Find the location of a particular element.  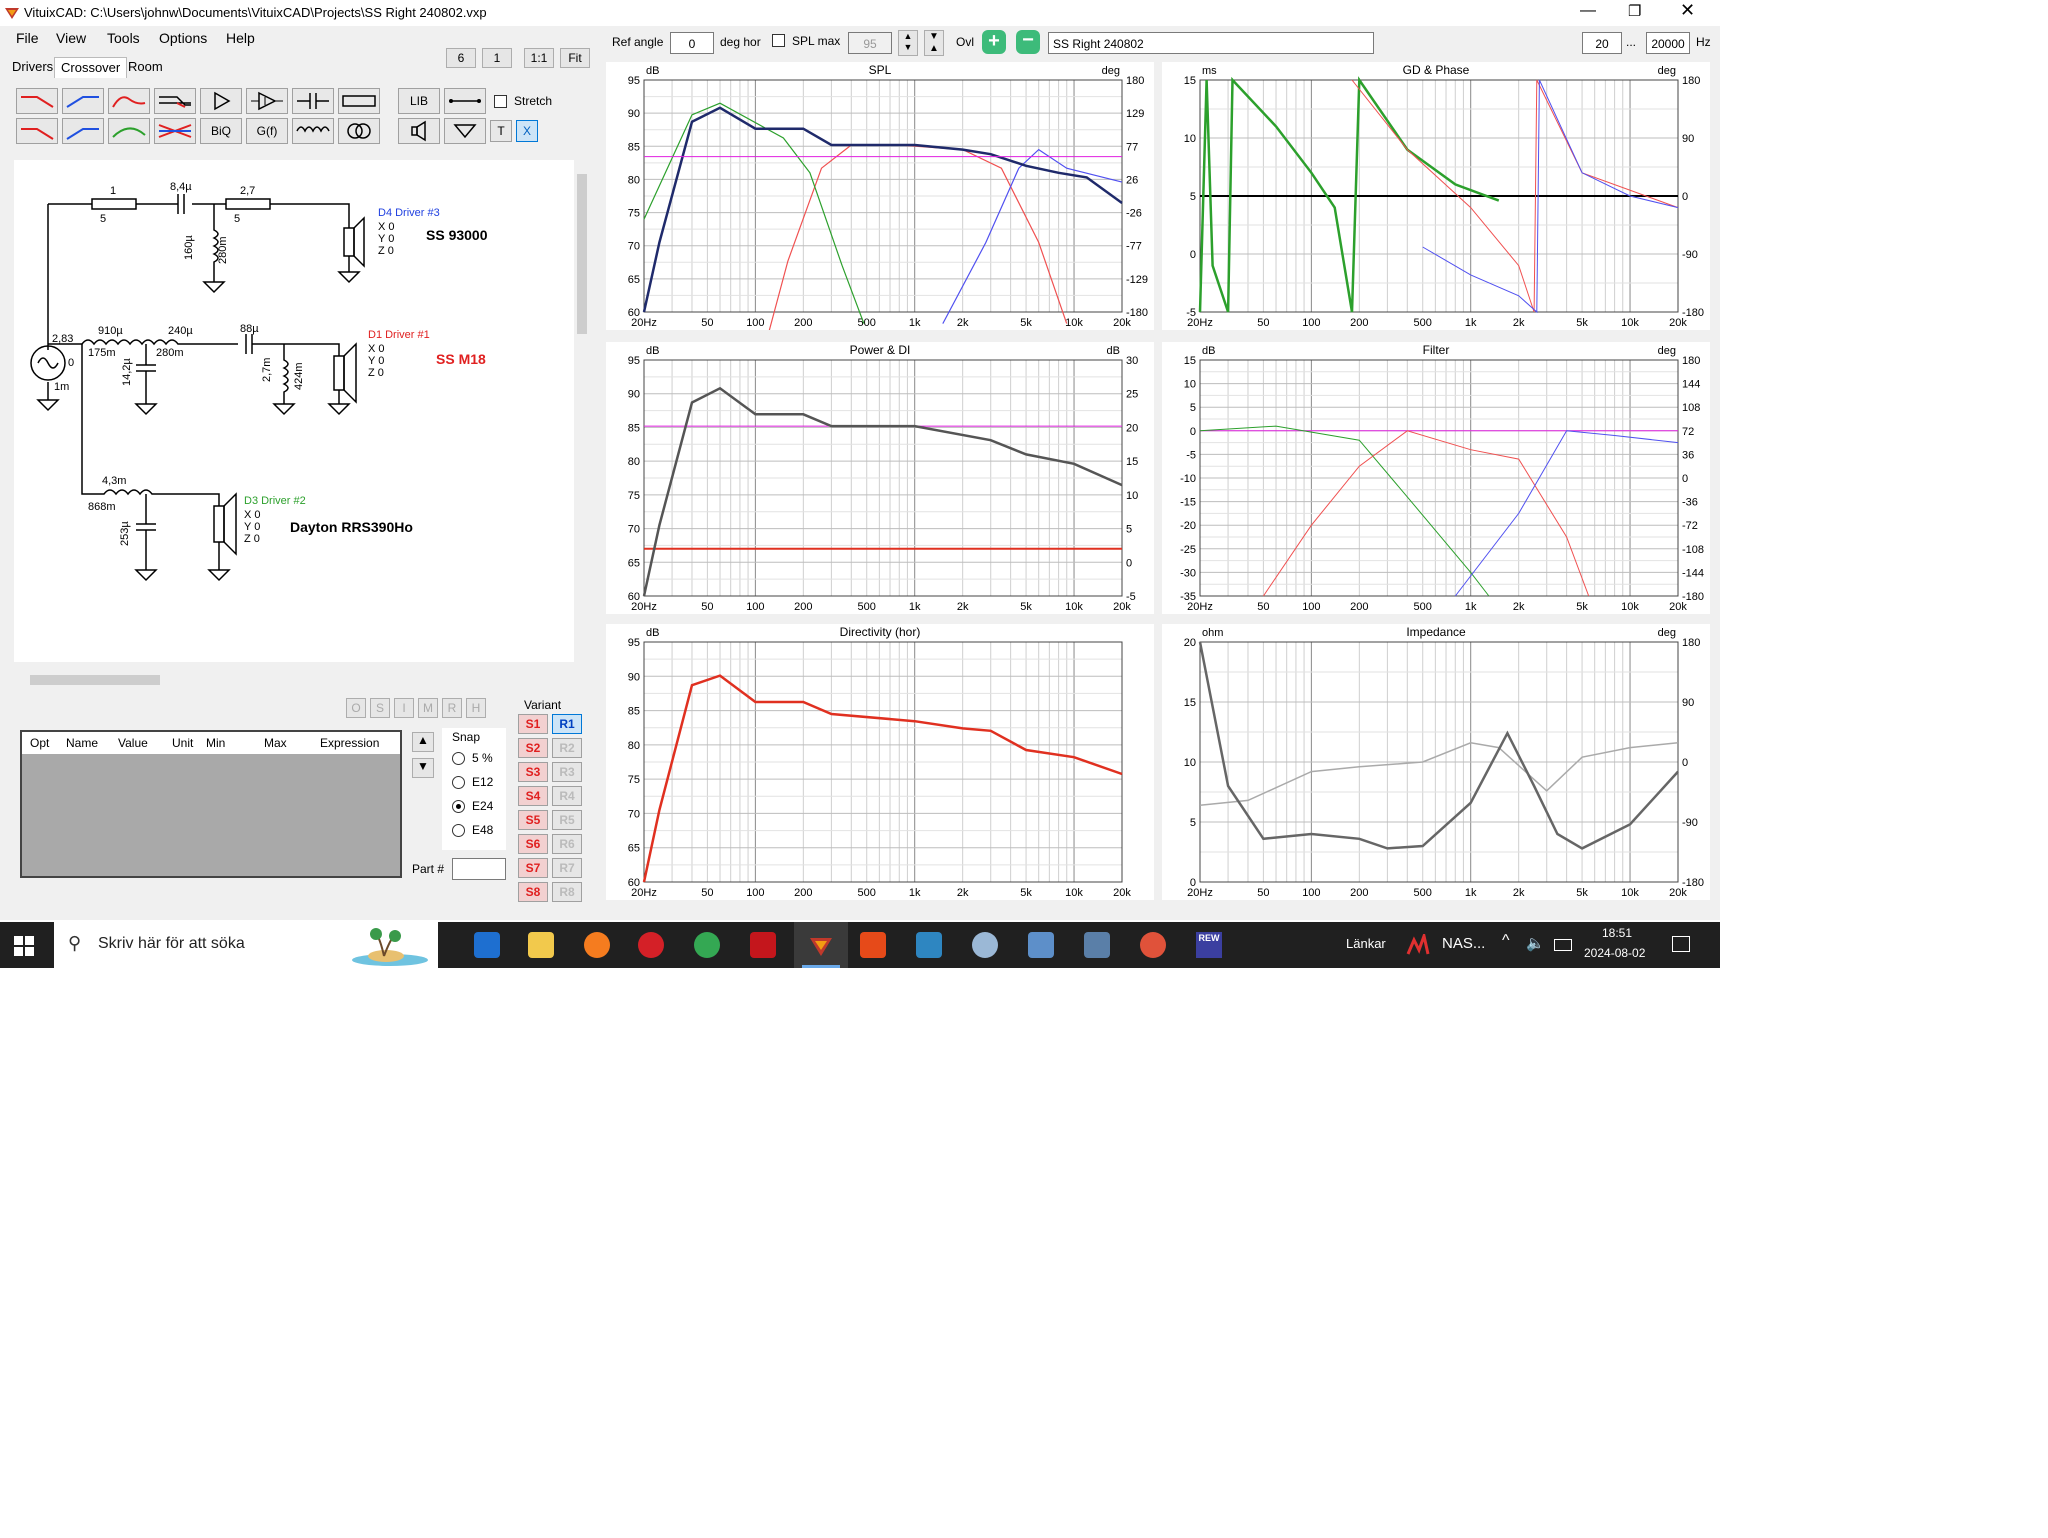

snap-e48-radio is located at coordinates (458, 830).